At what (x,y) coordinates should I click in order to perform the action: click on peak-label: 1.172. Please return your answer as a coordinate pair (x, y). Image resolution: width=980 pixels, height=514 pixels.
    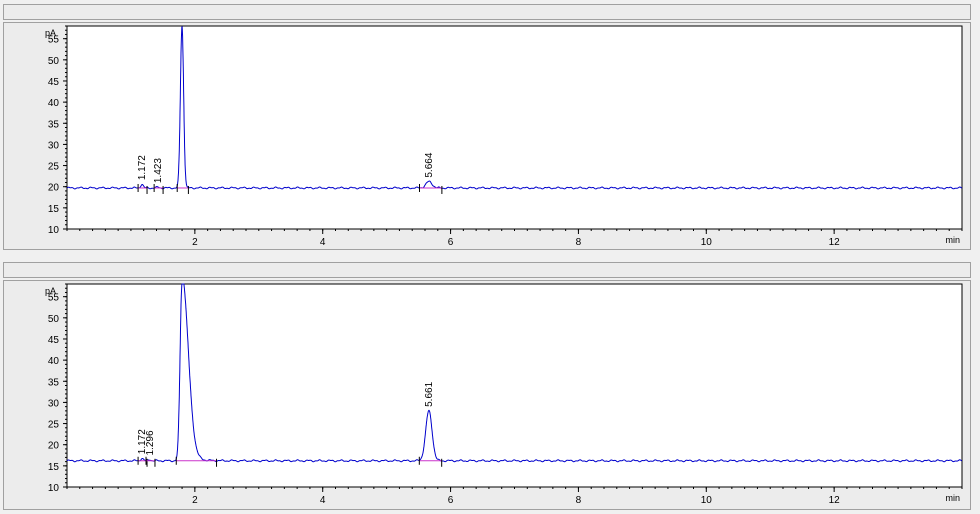
    Looking at the image, I should click on (142, 167).